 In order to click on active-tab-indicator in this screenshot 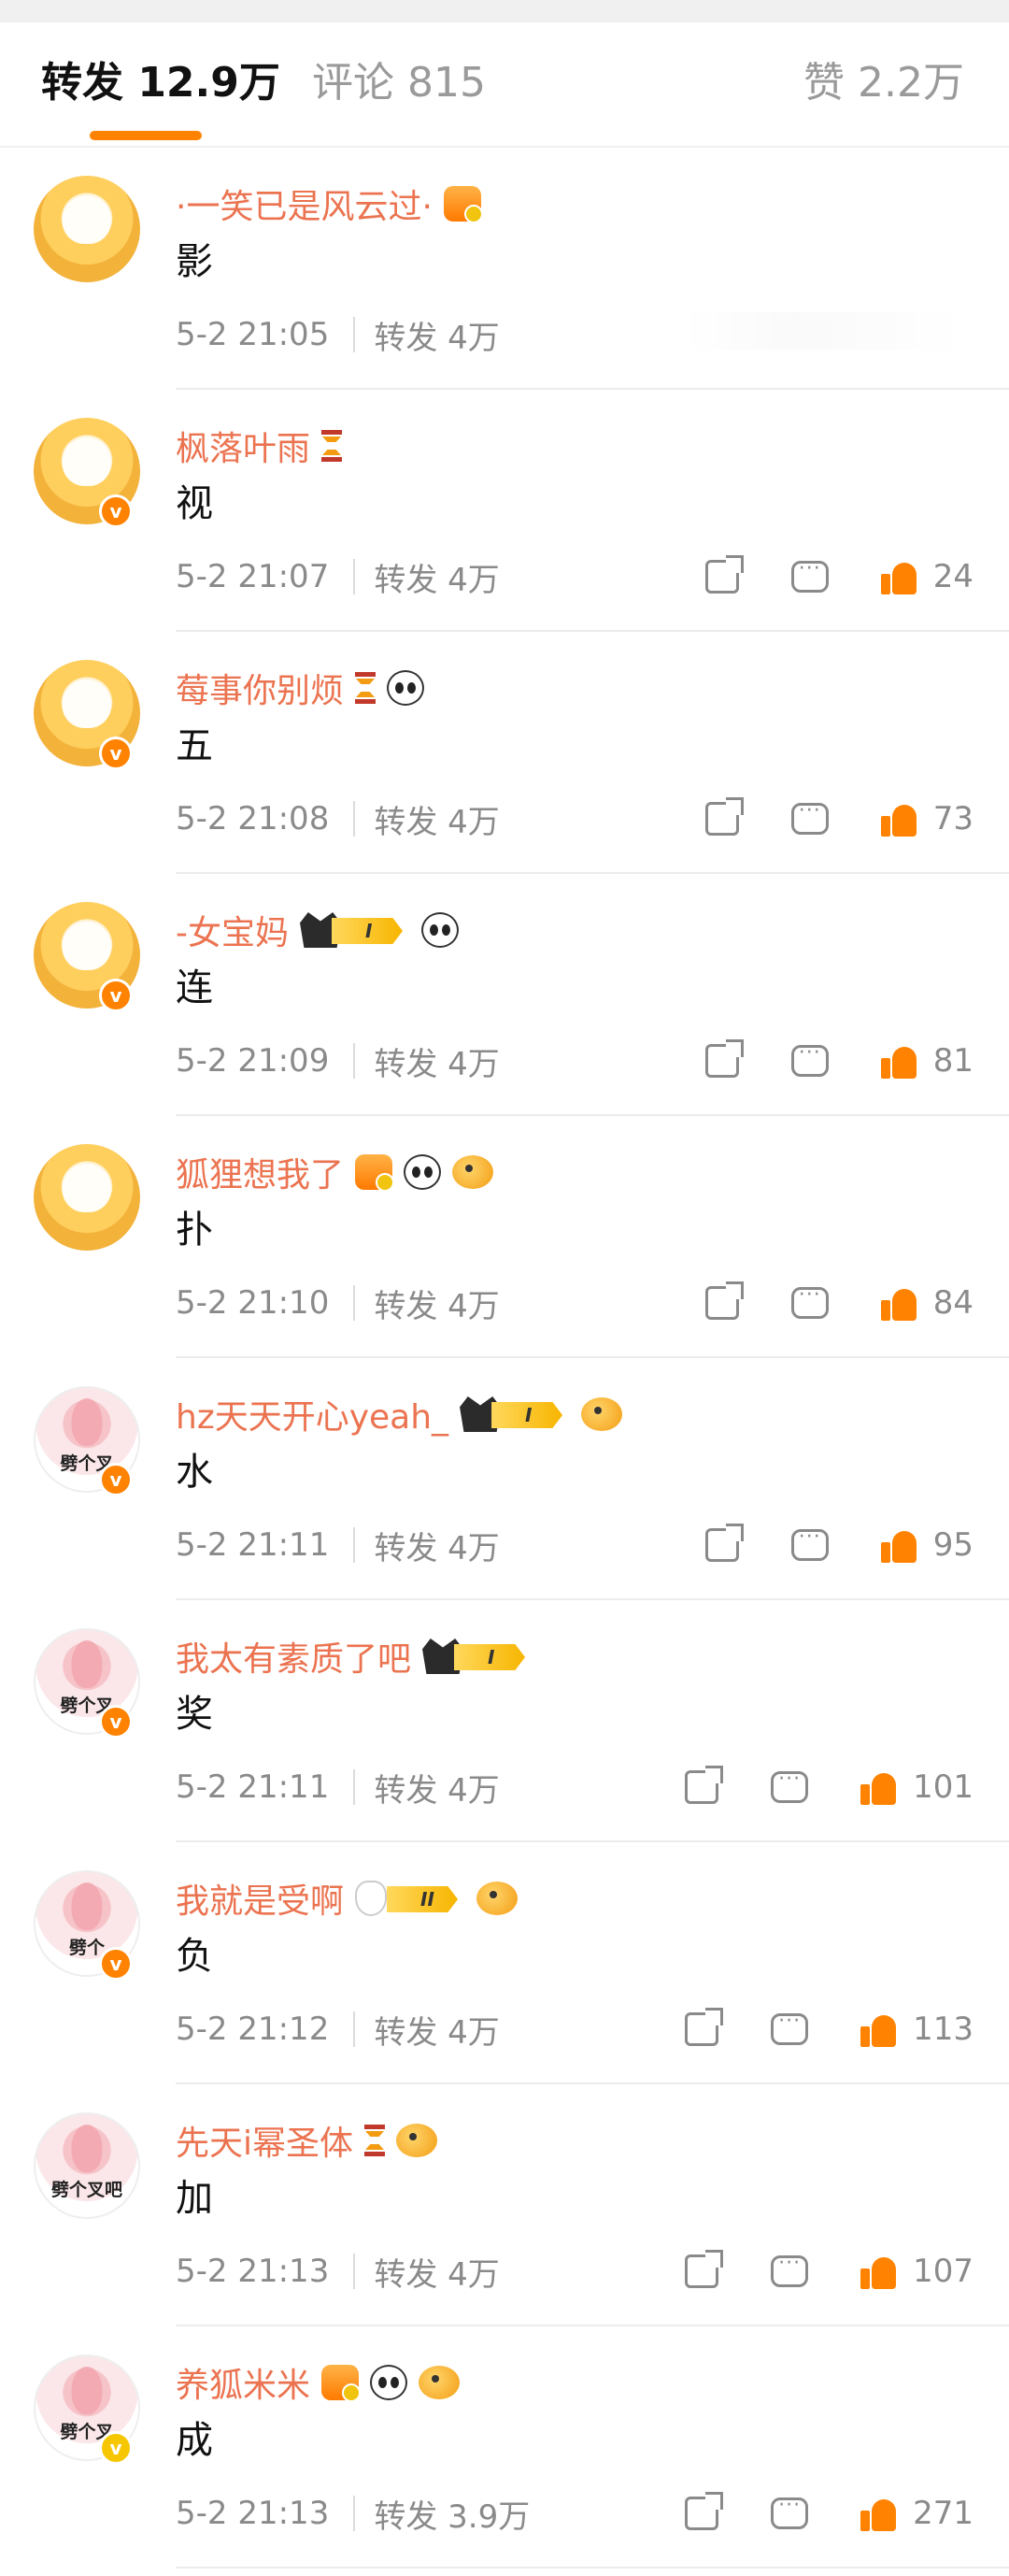, I will do `click(146, 135)`.